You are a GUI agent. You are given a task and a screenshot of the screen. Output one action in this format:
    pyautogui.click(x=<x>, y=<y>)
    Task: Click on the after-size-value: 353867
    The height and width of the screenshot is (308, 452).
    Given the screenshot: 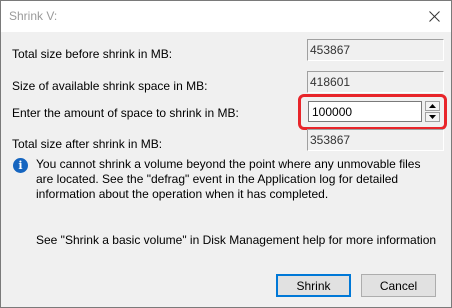 What is the action you would take?
    pyautogui.click(x=375, y=140)
    